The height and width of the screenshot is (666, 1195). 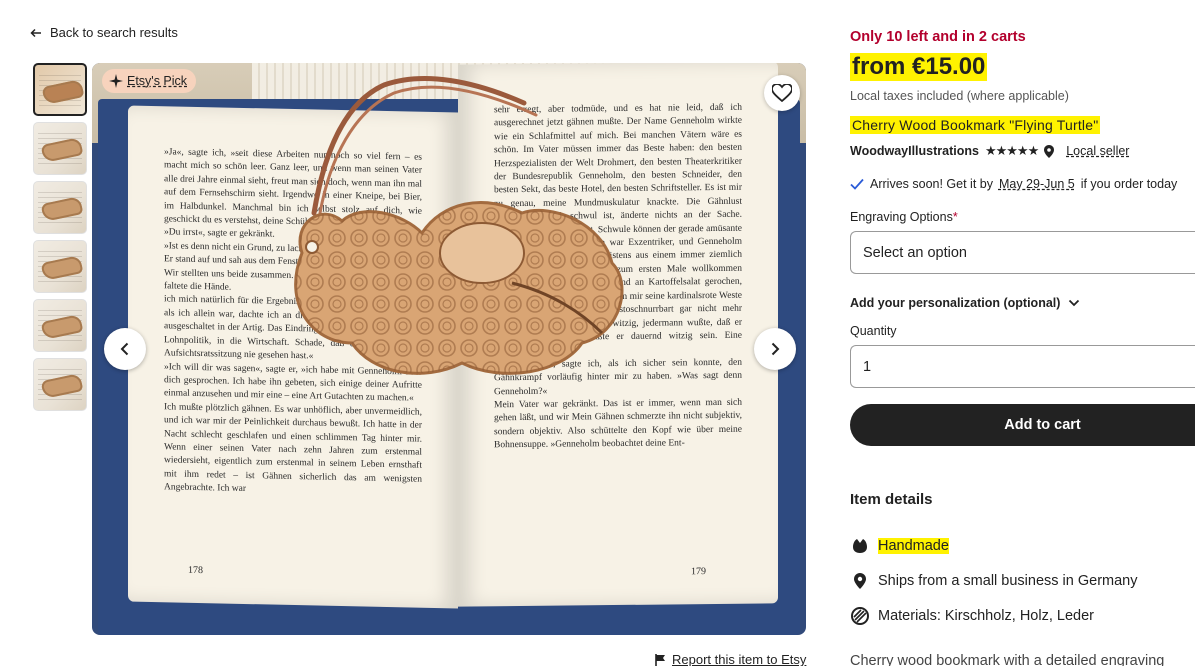 What do you see at coordinates (975, 125) in the screenshot?
I see `product-title: Cherry Wood Bookmark "Flying Turtle"` at bounding box center [975, 125].